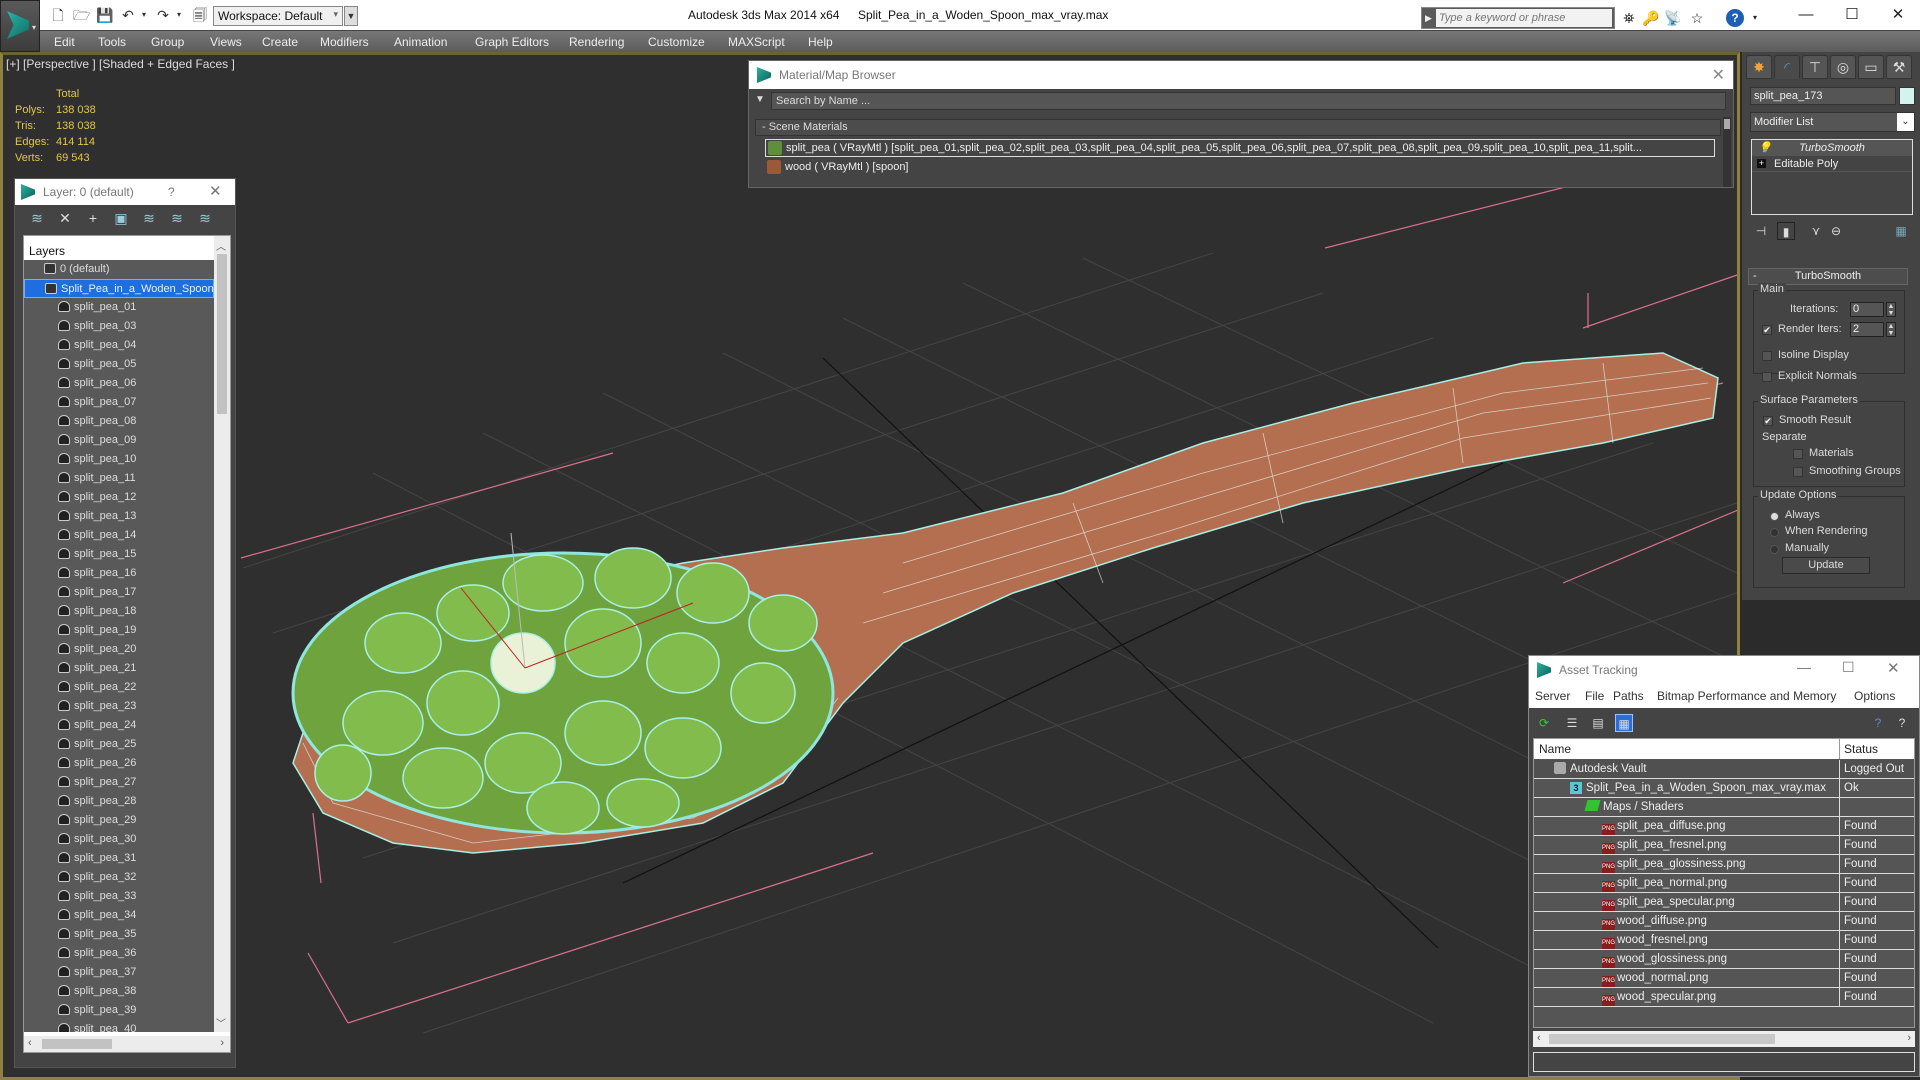 This screenshot has height=1080, width=1920. I want to click on object-row: split_pea_01, so click(119, 307).